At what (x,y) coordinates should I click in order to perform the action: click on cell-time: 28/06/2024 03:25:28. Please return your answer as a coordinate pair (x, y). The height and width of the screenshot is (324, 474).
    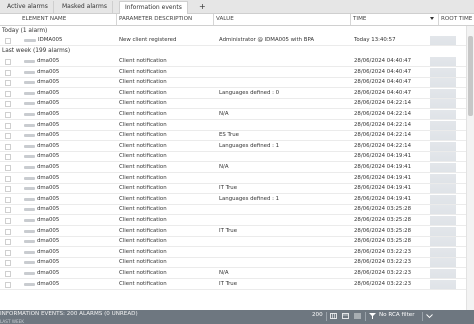
    Looking at the image, I should click on (382, 230).